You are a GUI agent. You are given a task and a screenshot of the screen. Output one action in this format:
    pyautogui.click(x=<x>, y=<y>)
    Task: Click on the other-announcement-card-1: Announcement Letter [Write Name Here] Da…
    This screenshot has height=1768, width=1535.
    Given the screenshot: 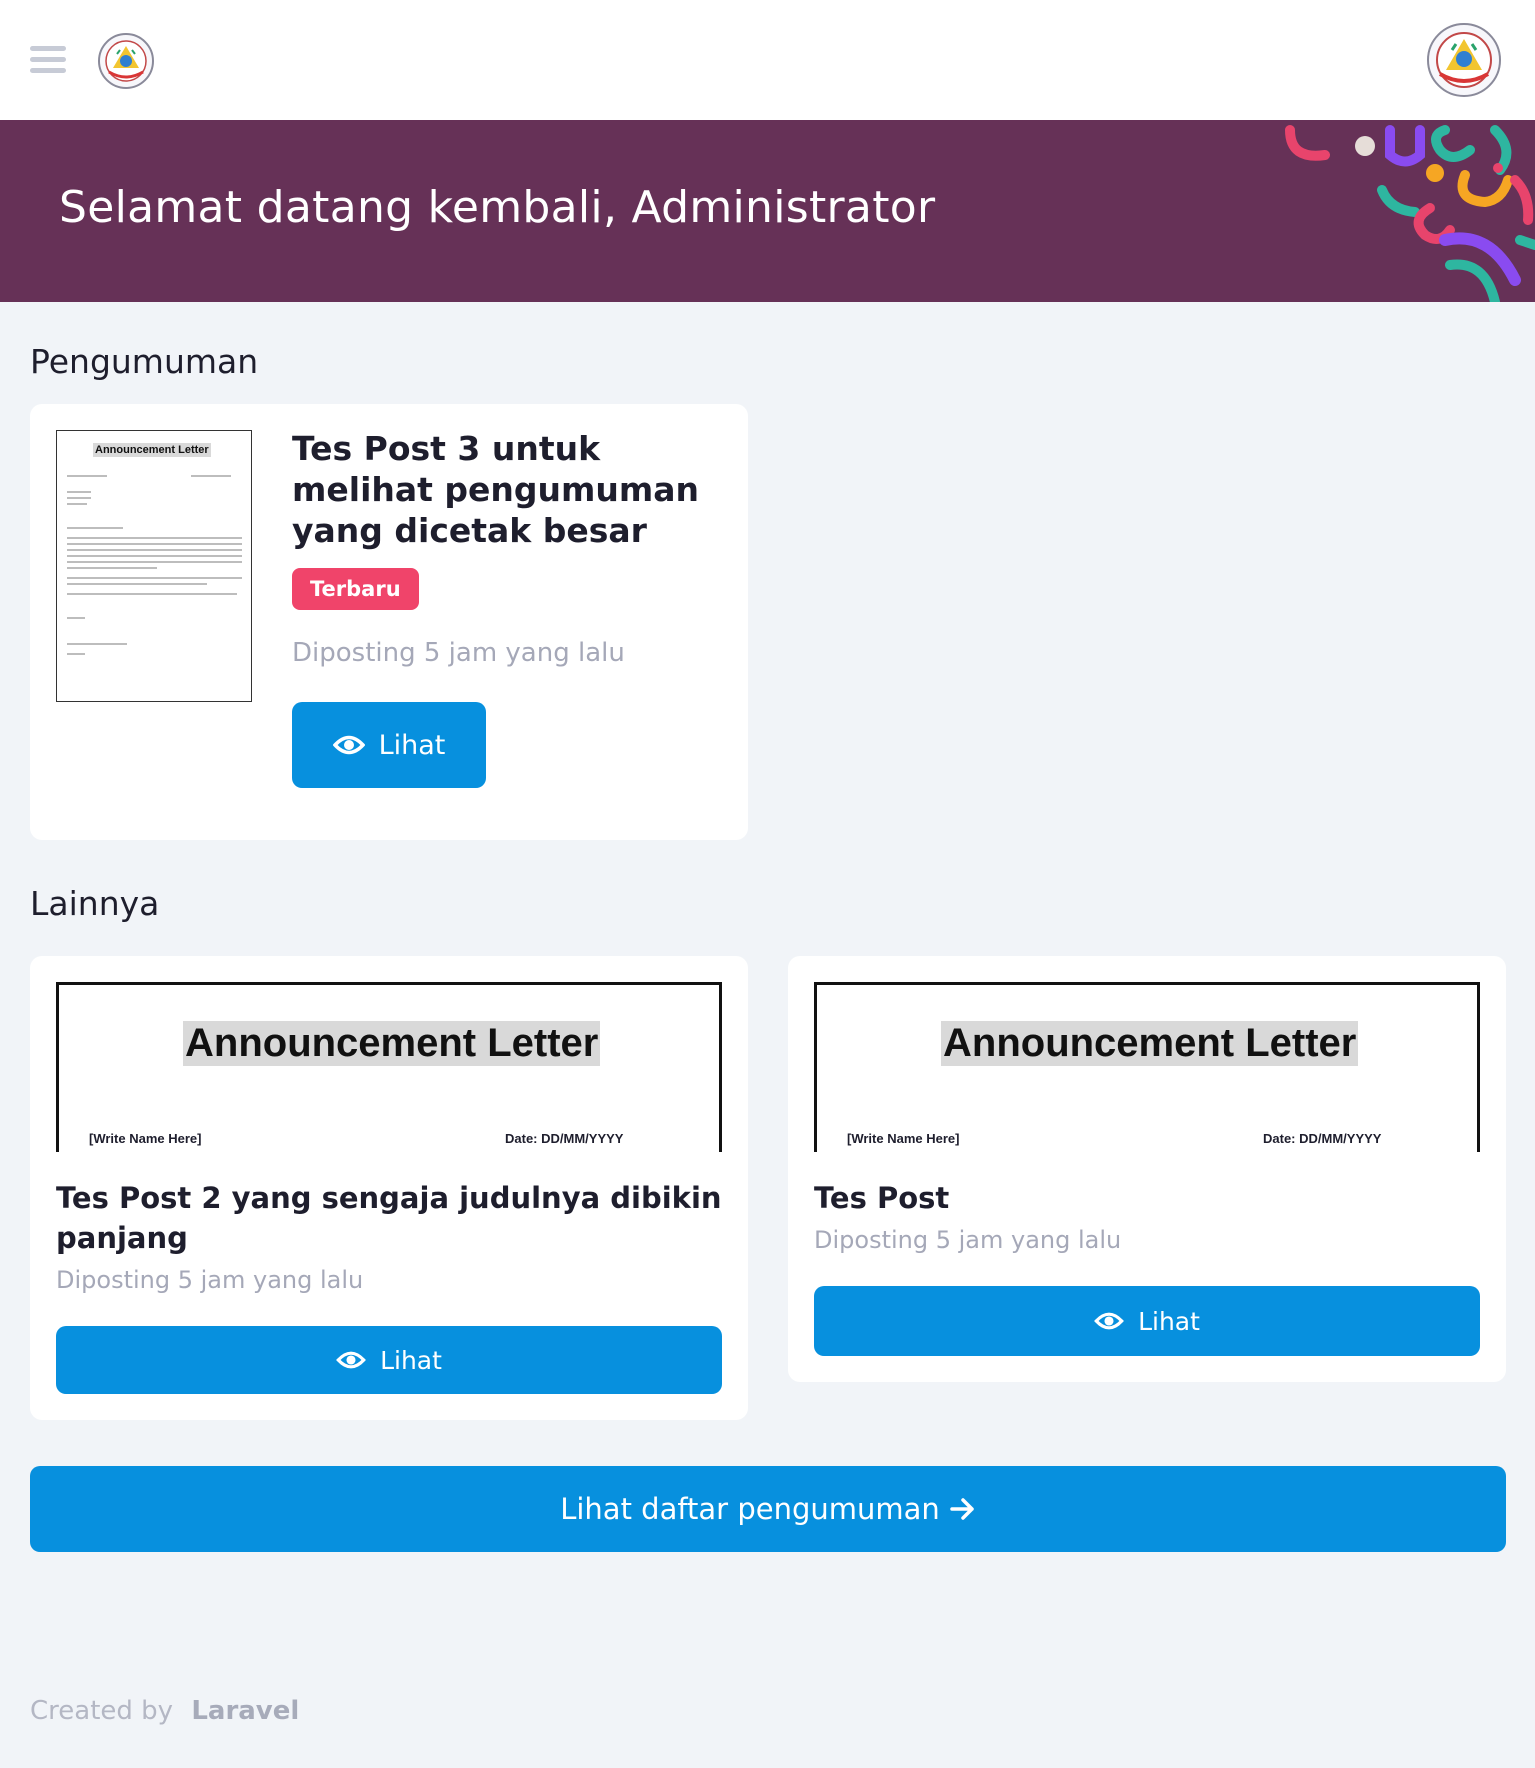 What is the action you would take?
    pyautogui.click(x=389, y=1188)
    